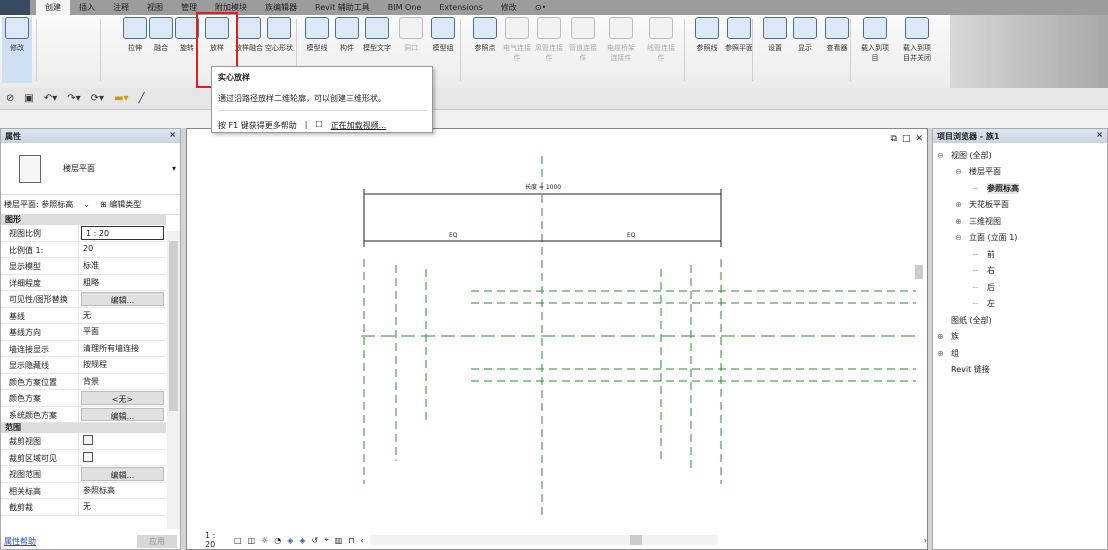 The width and height of the screenshot is (1108, 550). I want to click on ribbon-button-23: 载入到项目, so click(875, 40).